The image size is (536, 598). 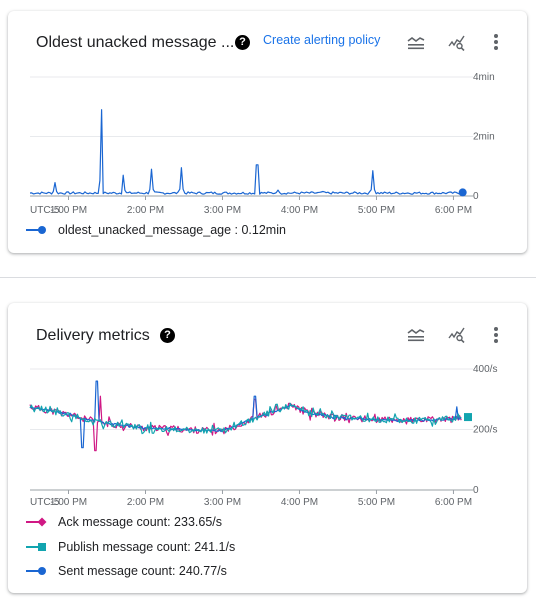 I want to click on y-tick-label: 2min, so click(x=484, y=137).